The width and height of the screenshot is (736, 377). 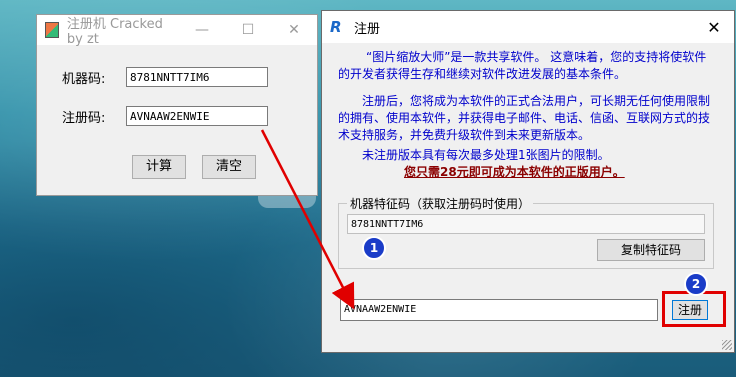 I want to click on step-2-badge: 2, so click(x=696, y=284).